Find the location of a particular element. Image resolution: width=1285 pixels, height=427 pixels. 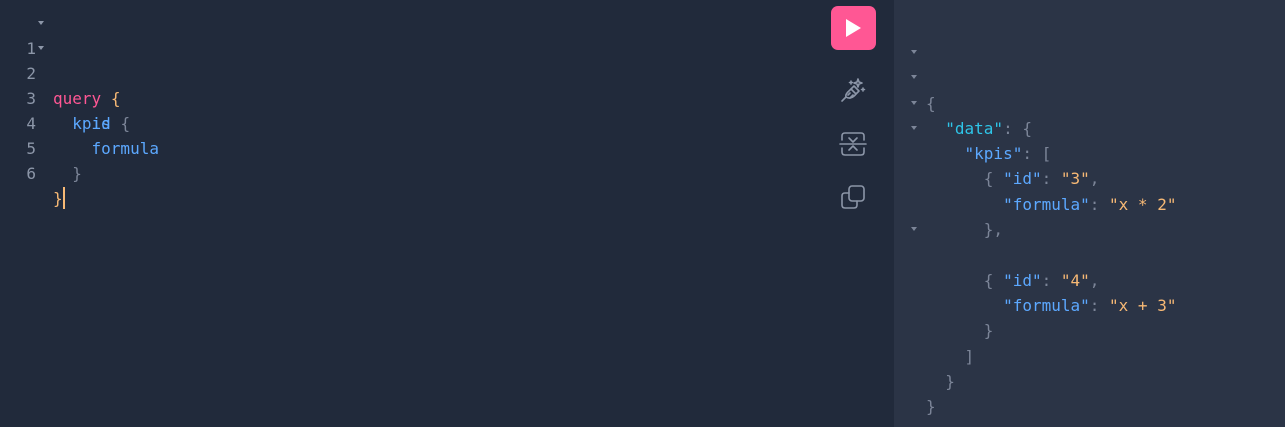

magic-wand-icon is located at coordinates (853, 90).